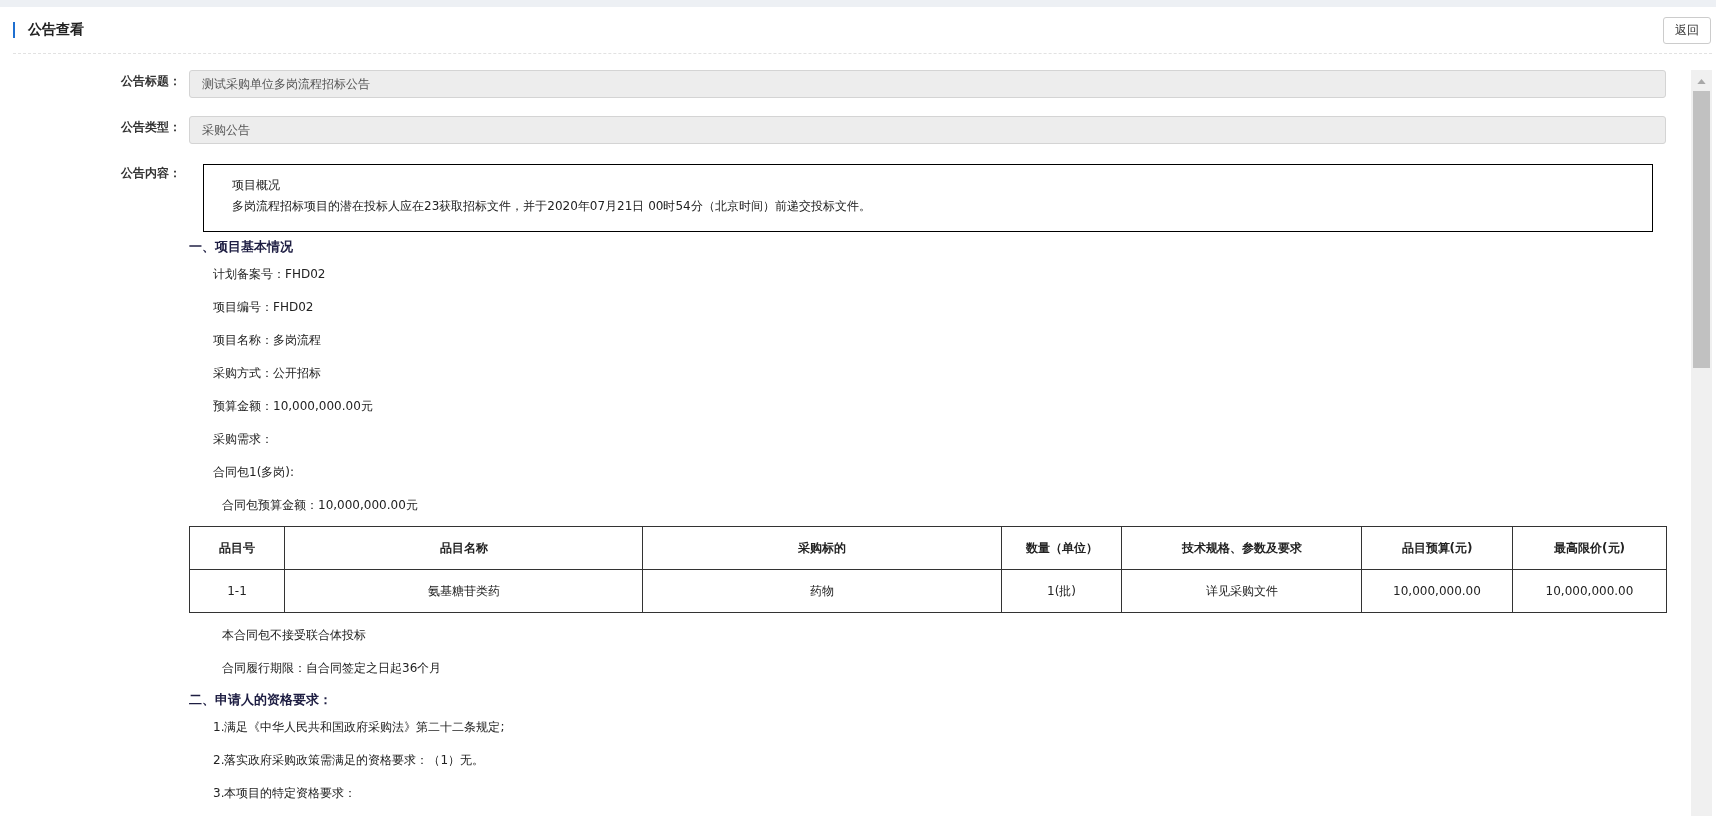 This screenshot has height=816, width=1716. I want to click on content-line: 合同包1(多岗):, so click(254, 472).